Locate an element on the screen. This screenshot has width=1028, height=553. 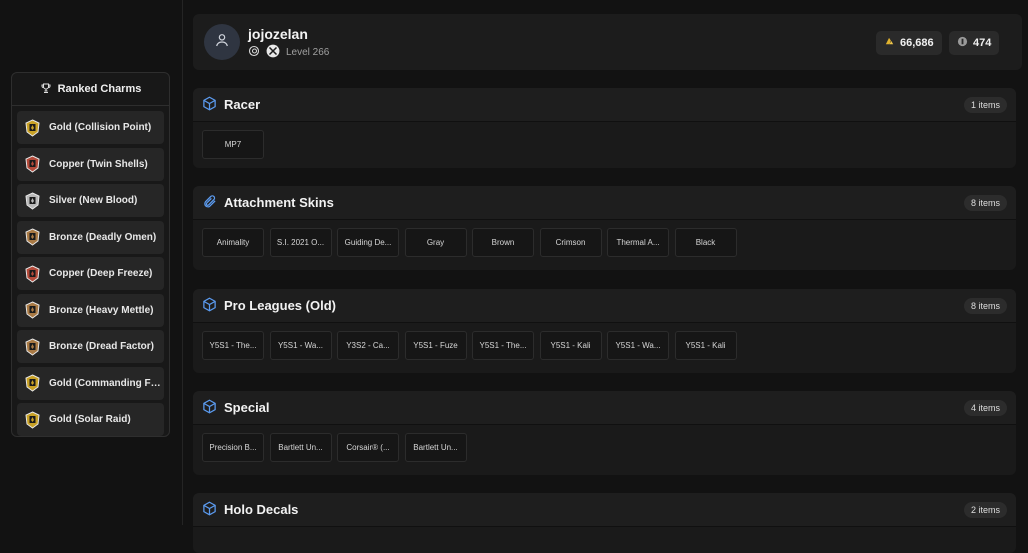
charm-item: Copper (Deep Freeze) is located at coordinates (90, 273).